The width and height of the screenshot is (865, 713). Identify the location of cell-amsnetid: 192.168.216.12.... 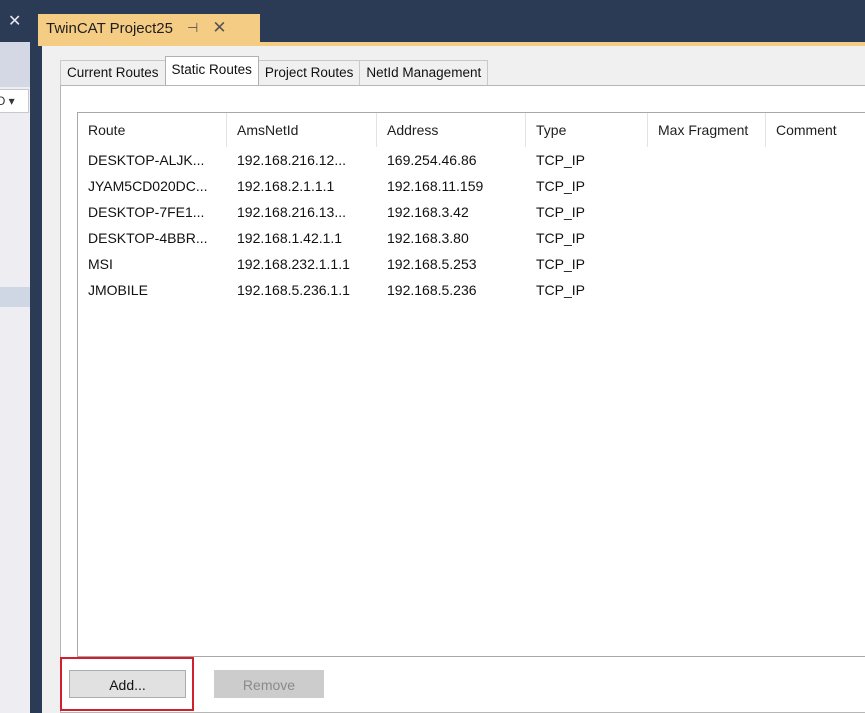
(291, 160).